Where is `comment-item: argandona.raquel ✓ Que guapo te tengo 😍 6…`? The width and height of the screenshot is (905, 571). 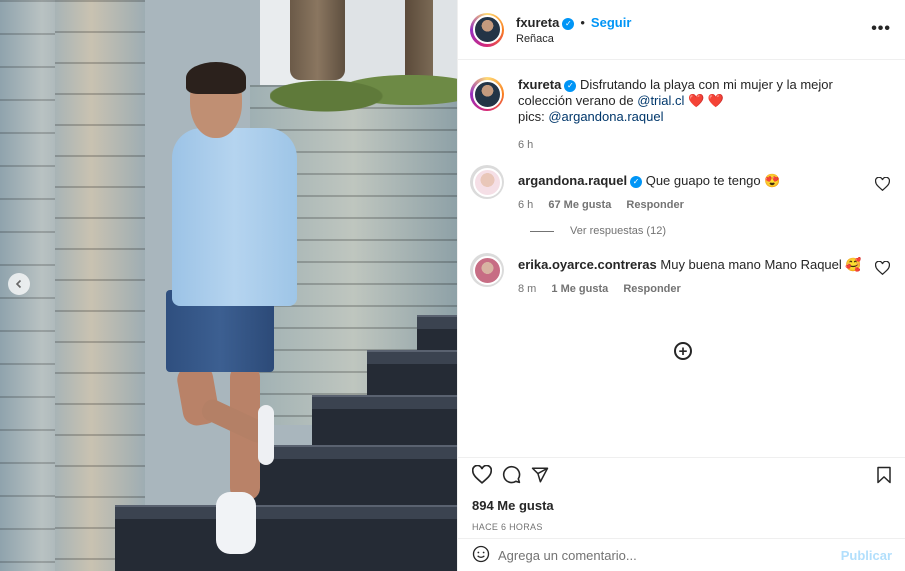 comment-item: argandona.raquel ✓ Que guapo te tengo 😍 6… is located at coordinates (680, 188).